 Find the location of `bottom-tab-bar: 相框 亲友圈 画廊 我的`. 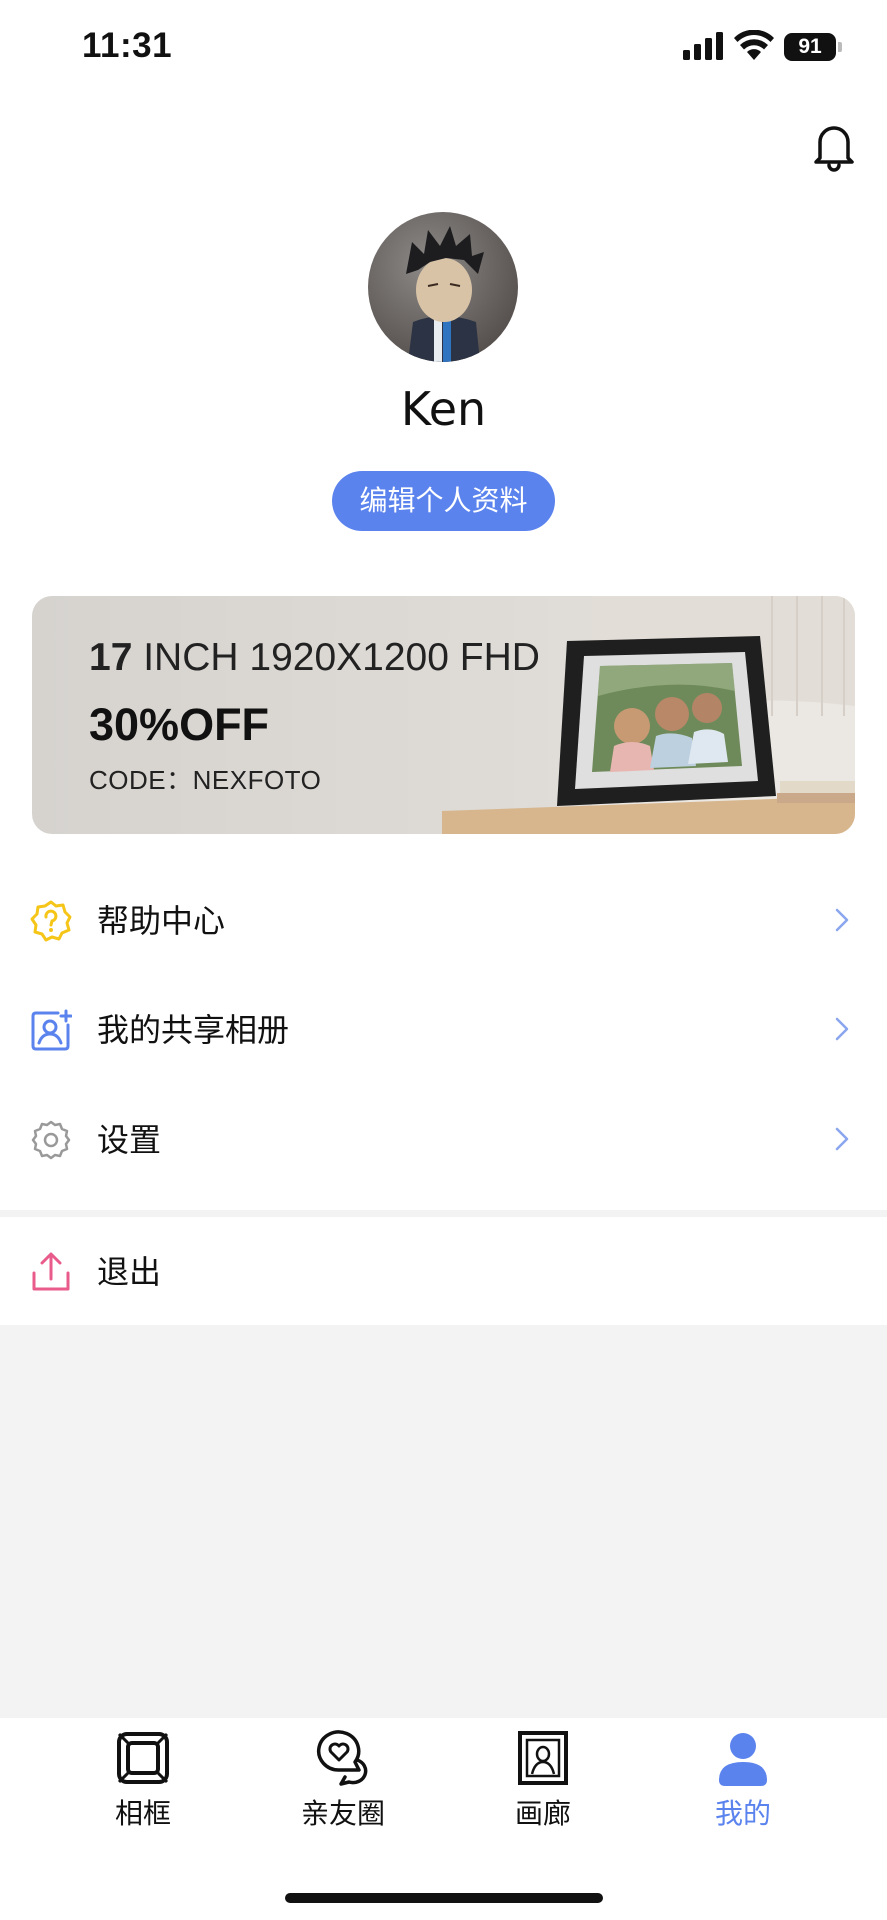

bottom-tab-bar: 相框 亲友圈 画廊 我的 is located at coordinates (443, 1819).